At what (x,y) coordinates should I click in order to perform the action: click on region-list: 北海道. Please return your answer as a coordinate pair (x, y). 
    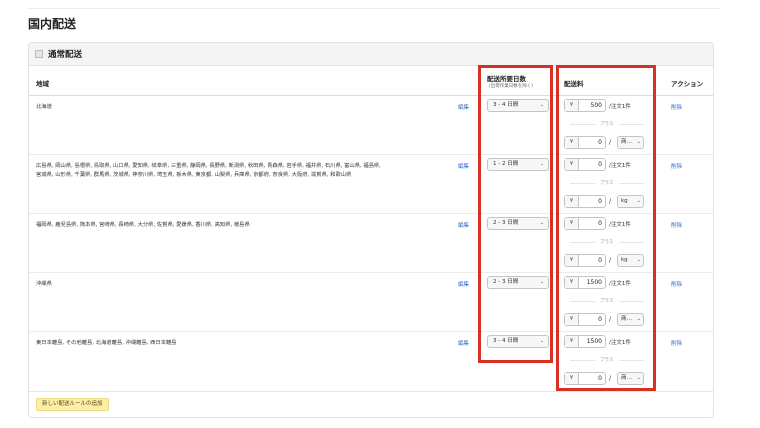
    Looking at the image, I should click on (44, 107).